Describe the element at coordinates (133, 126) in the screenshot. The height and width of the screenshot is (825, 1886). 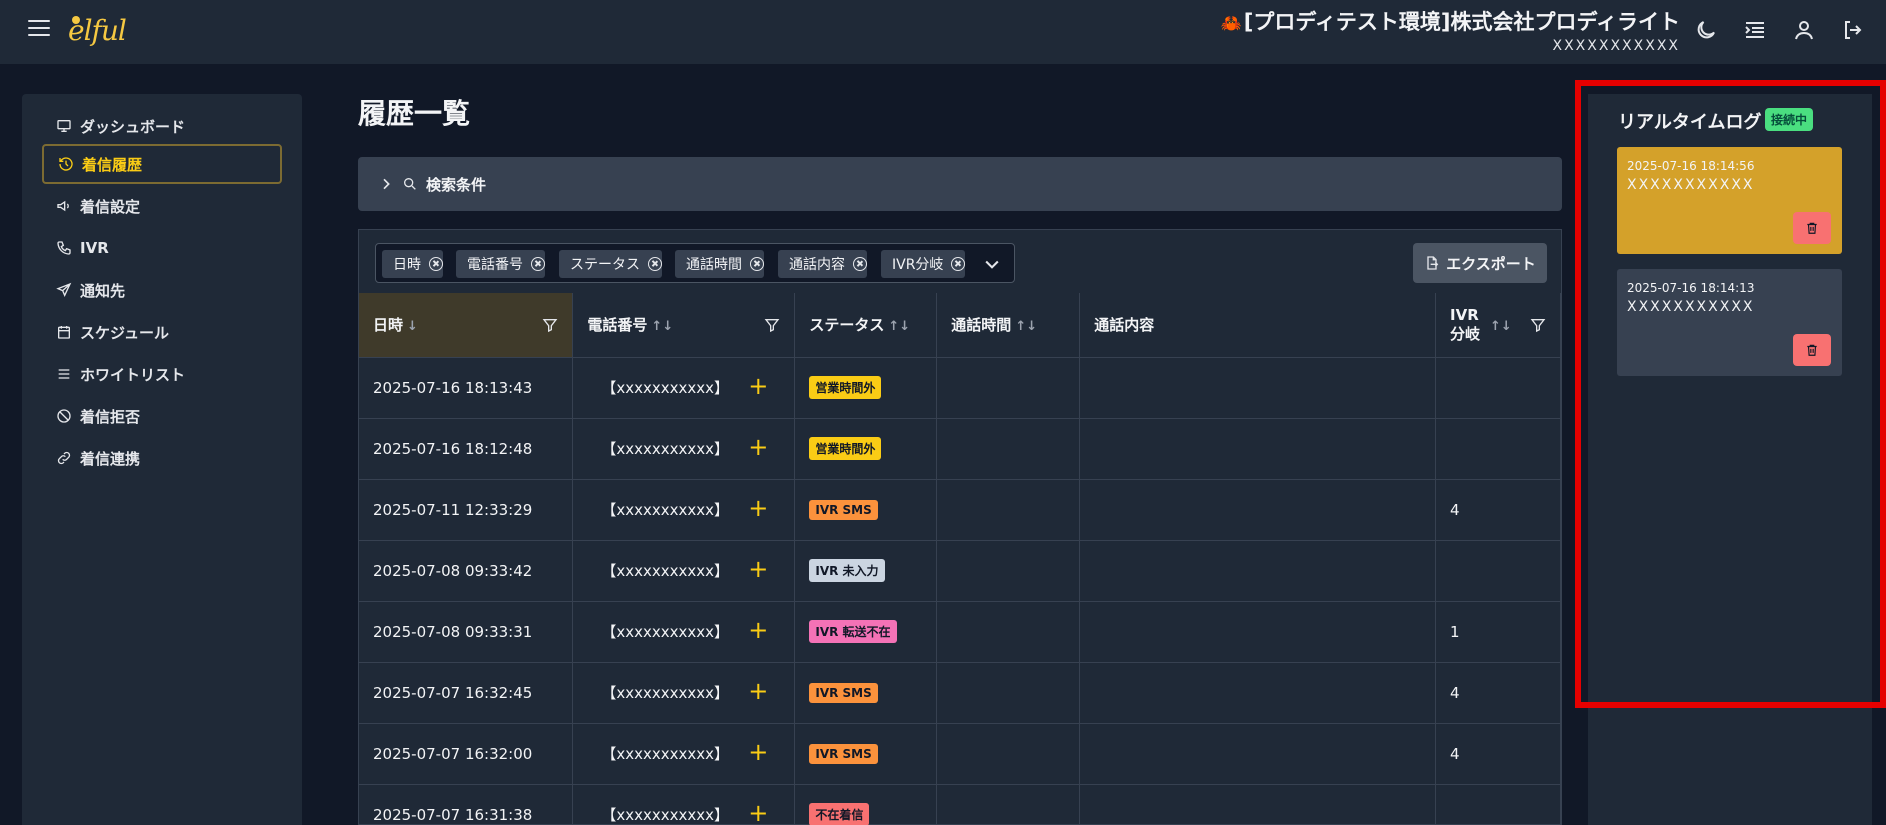
I see `sidebar-item-label: ダッシュボード` at that location.